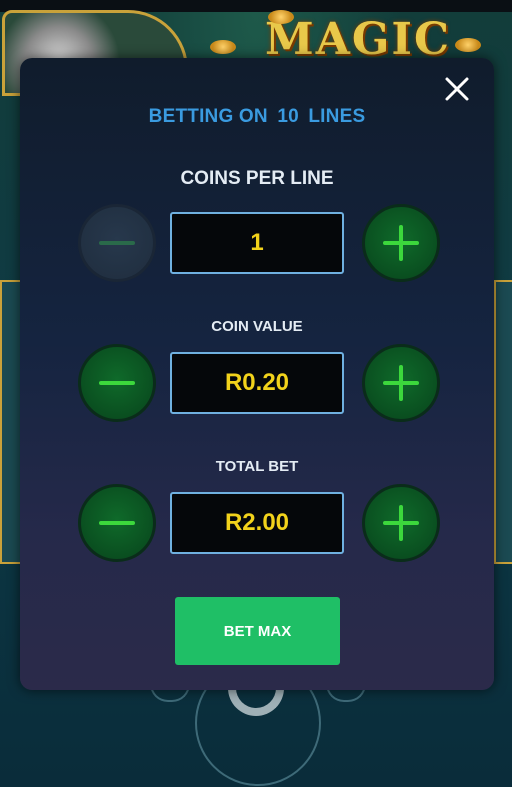  Describe the element at coordinates (257, 631) in the screenshot. I see `bet-max-button: BET MAX` at that location.